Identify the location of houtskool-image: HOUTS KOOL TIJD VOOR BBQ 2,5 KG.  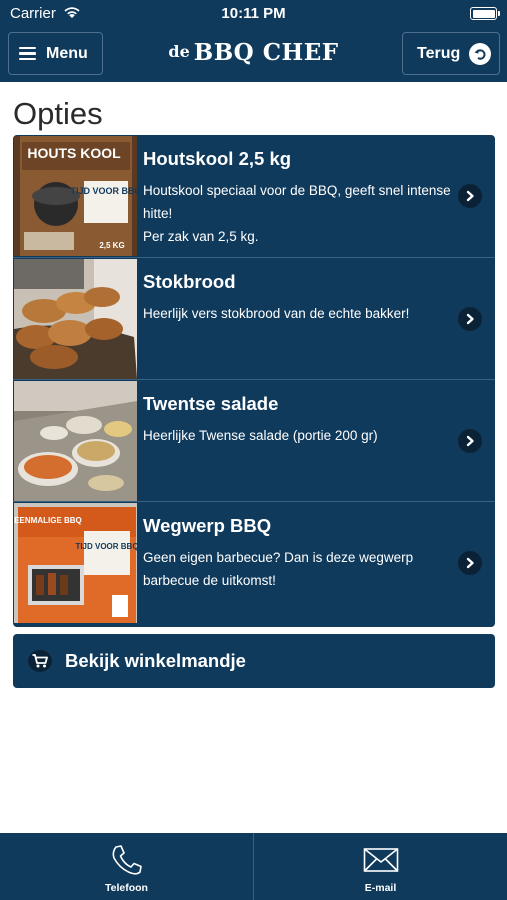
(75, 196).